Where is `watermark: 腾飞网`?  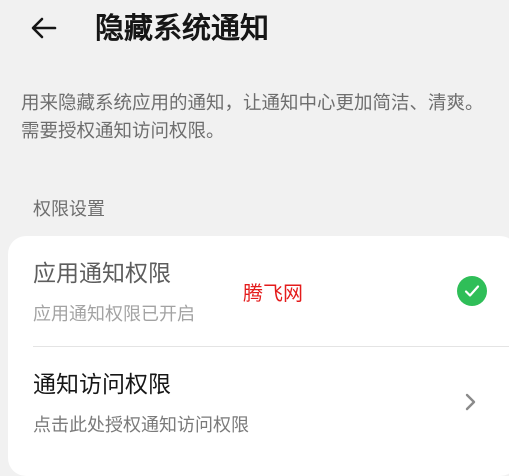
watermark: 腾飞网 is located at coordinates (273, 293).